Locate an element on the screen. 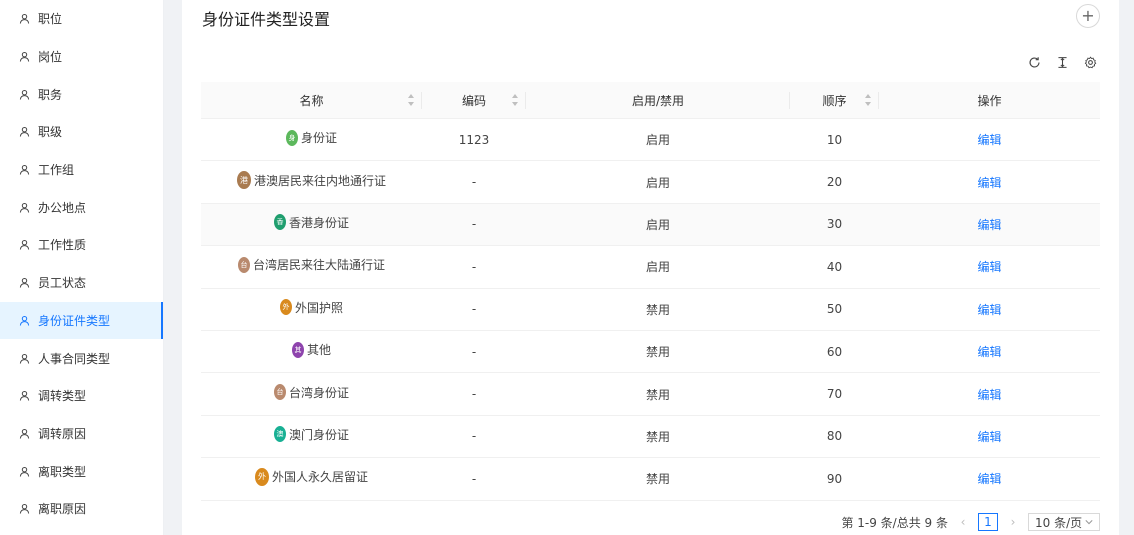  sidebar-item: 人事合同类型 is located at coordinates (81, 358).